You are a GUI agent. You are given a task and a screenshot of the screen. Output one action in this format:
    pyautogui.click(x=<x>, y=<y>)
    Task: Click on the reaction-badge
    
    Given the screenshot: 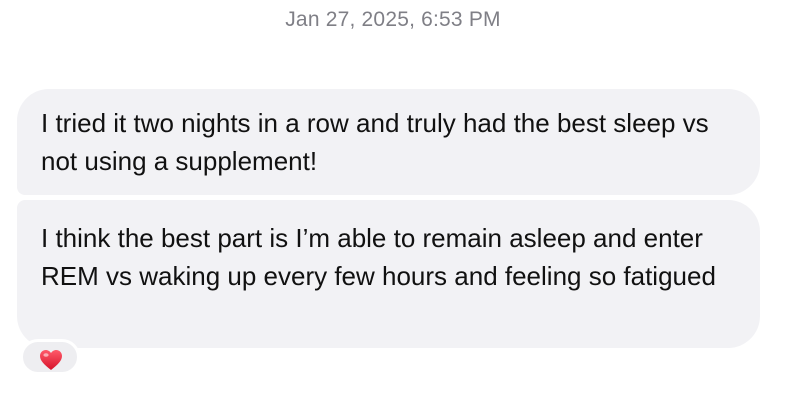 What is the action you would take?
    pyautogui.click(x=50, y=357)
    